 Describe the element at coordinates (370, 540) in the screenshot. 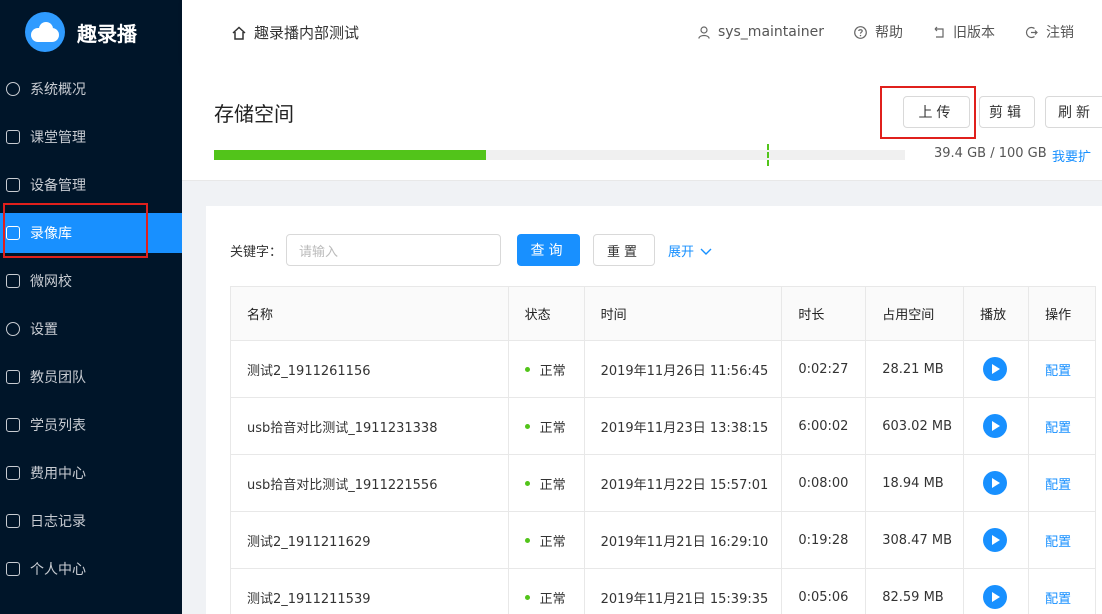

I see `recording-name: 测试2_1911211629` at that location.